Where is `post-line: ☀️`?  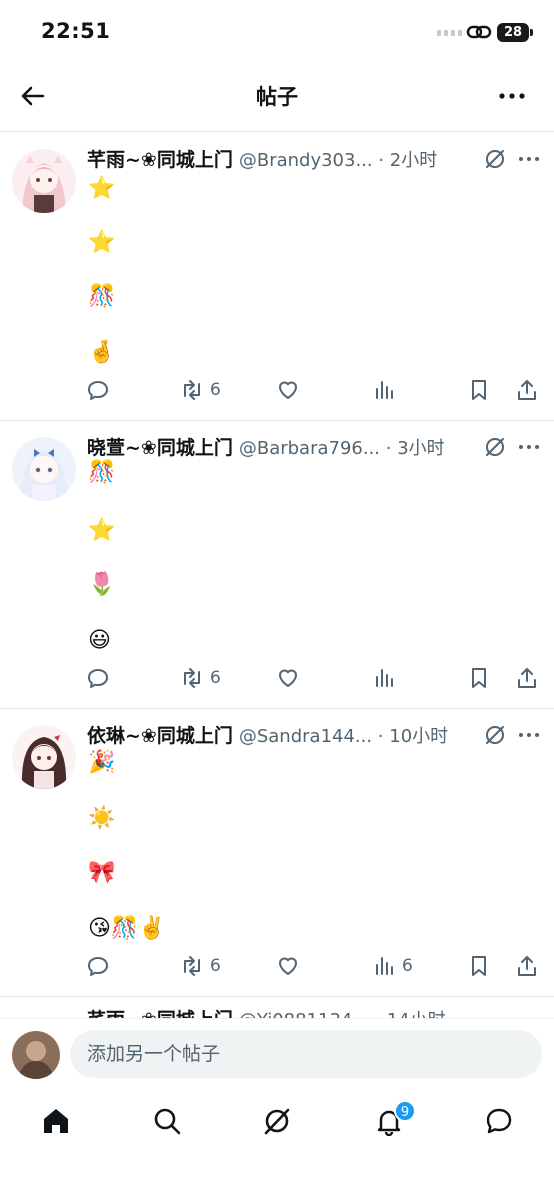 post-line: ☀️ is located at coordinates (102, 818).